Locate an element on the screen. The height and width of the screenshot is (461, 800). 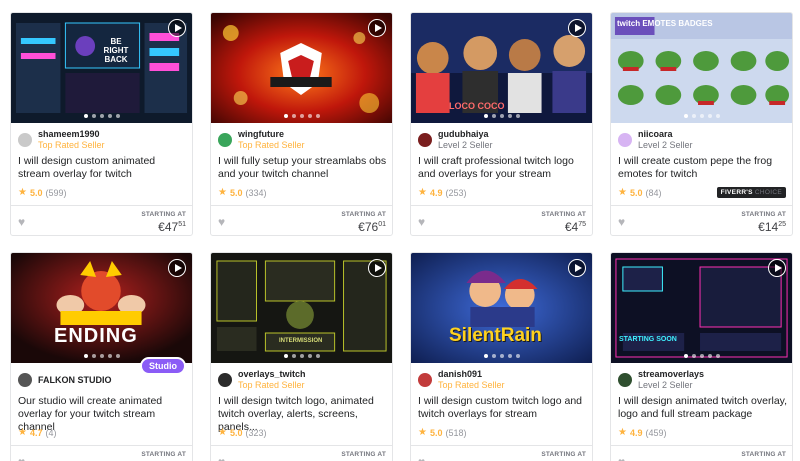
seller-name: shameem1990 is located at coordinates (71, 134).